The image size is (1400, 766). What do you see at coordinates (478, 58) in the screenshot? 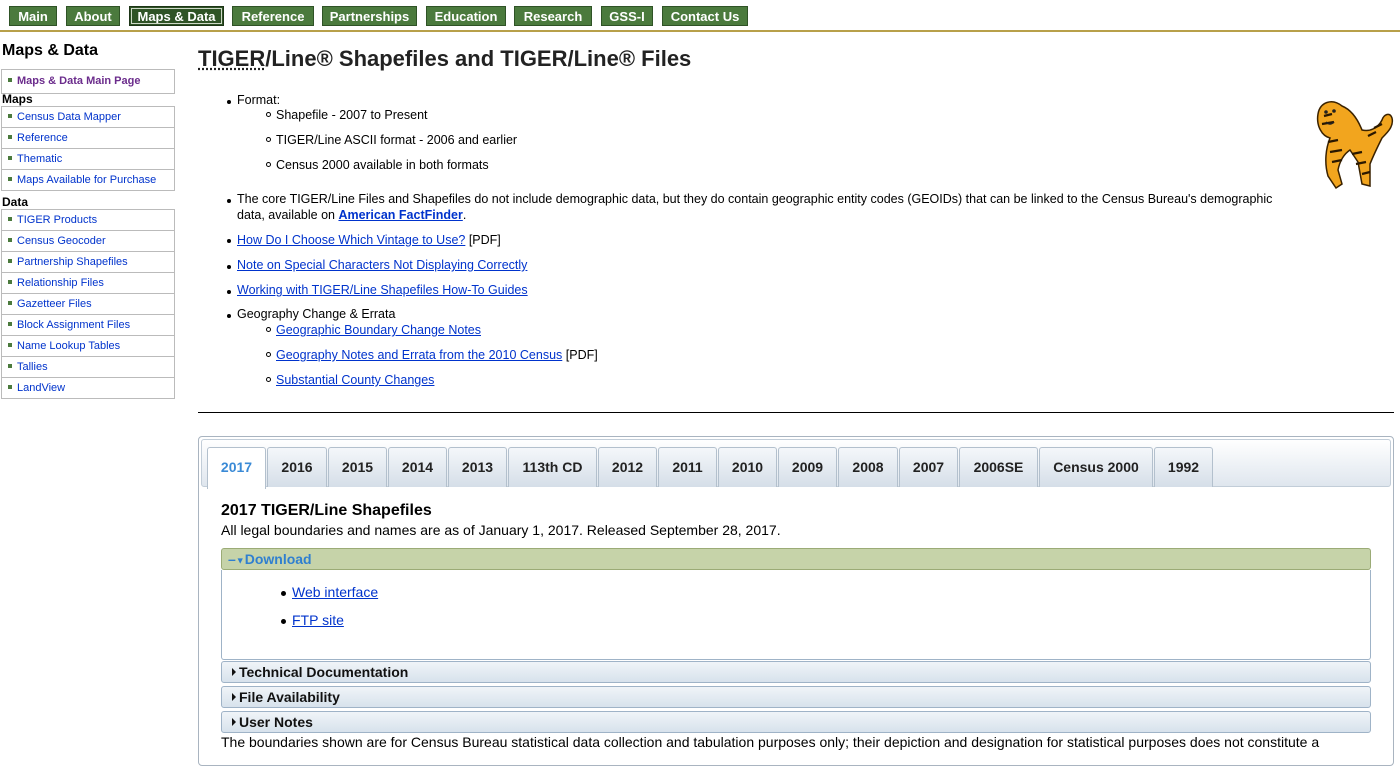
I see `page-title-rest: /Line® Shapefiles and TIGER/Line® Files` at bounding box center [478, 58].